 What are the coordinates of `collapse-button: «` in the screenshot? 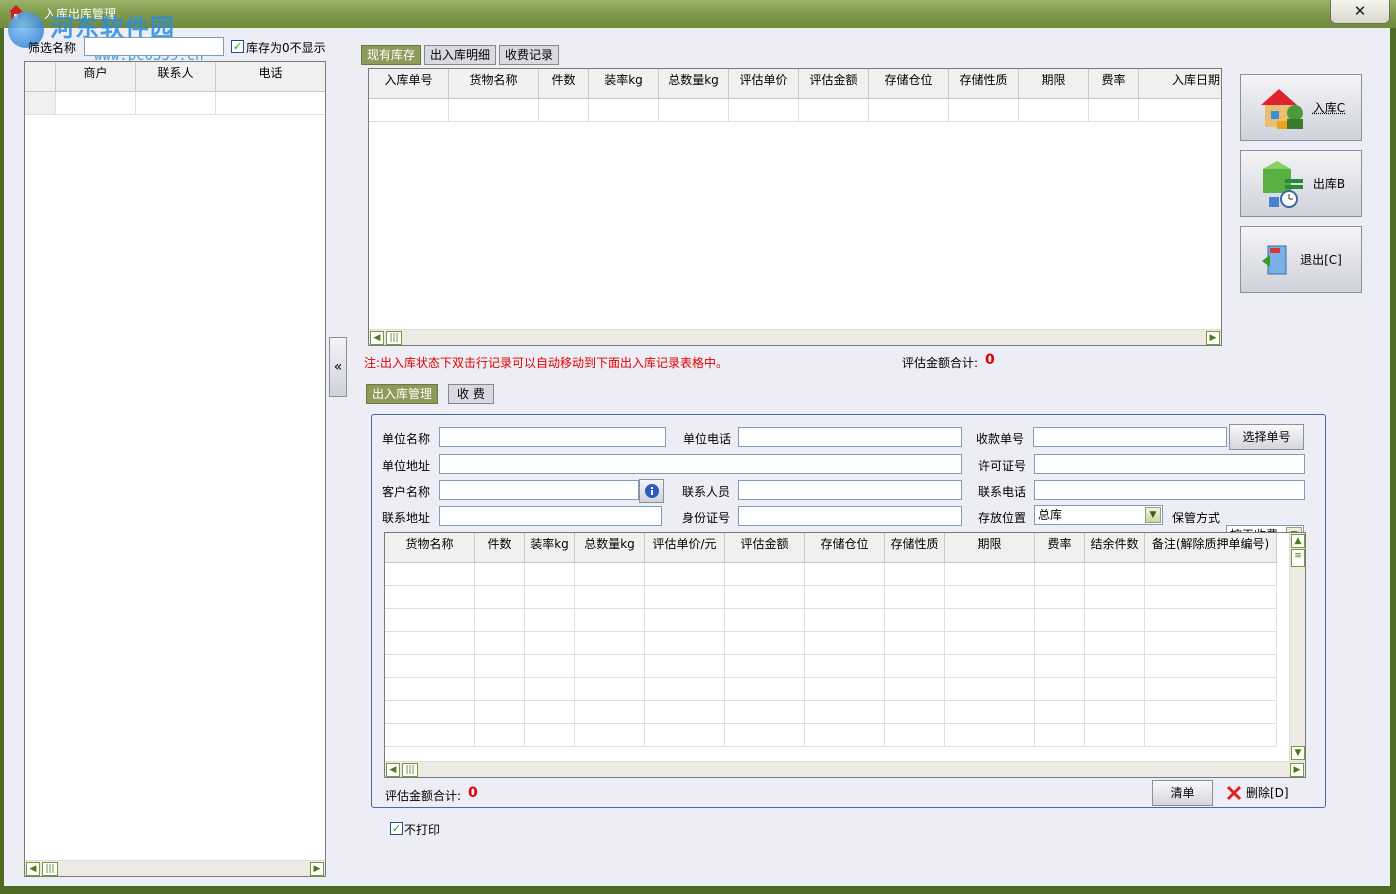 It's located at (338, 367).